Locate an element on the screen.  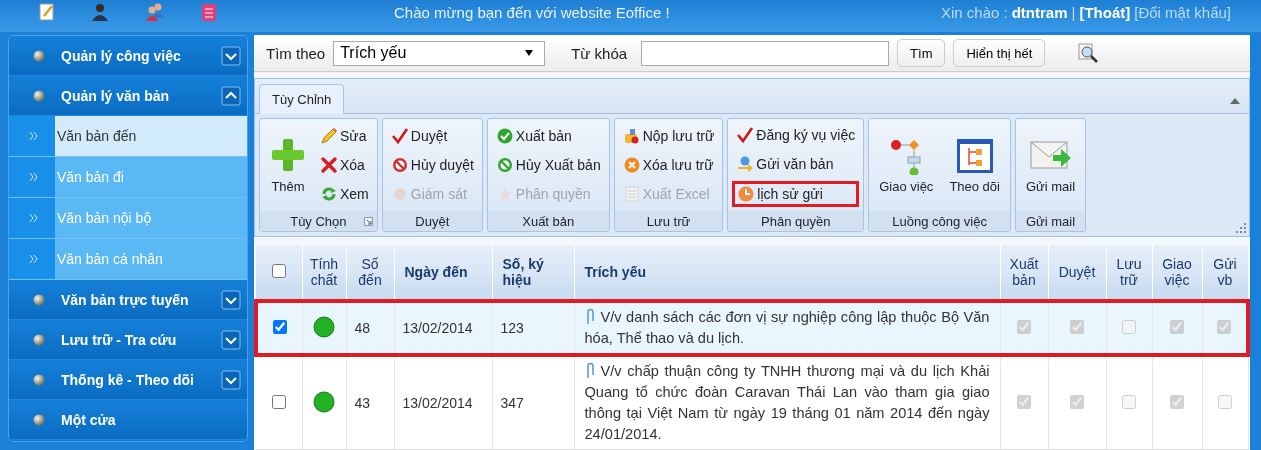
menu-group: Quản lý công việc is located at coordinates (128, 56).